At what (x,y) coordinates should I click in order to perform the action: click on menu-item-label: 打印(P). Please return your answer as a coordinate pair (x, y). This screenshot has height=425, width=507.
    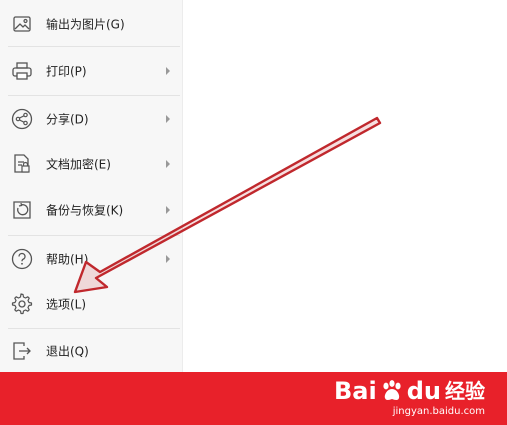
    Looking at the image, I should click on (66, 71).